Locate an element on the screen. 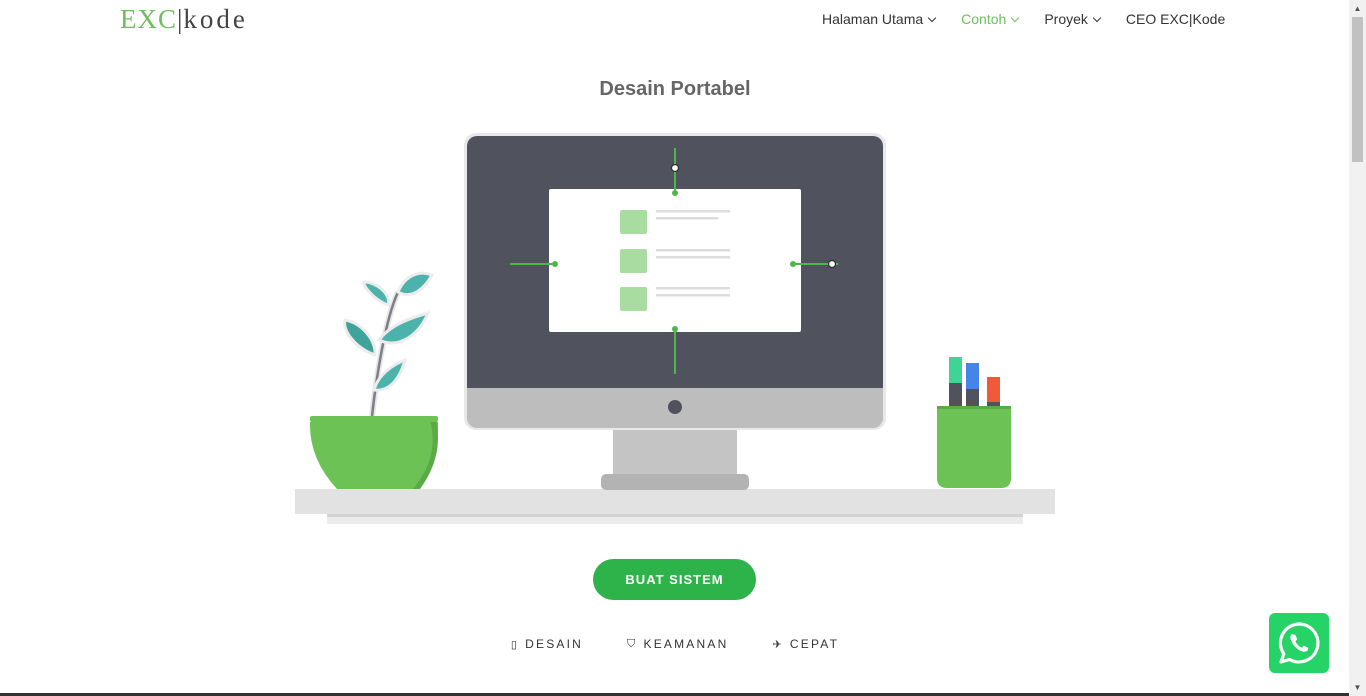 Image resolution: width=1366 pixels, height=696 pixels. build-system-button: BUAT SISTEM is located at coordinates (674, 579).